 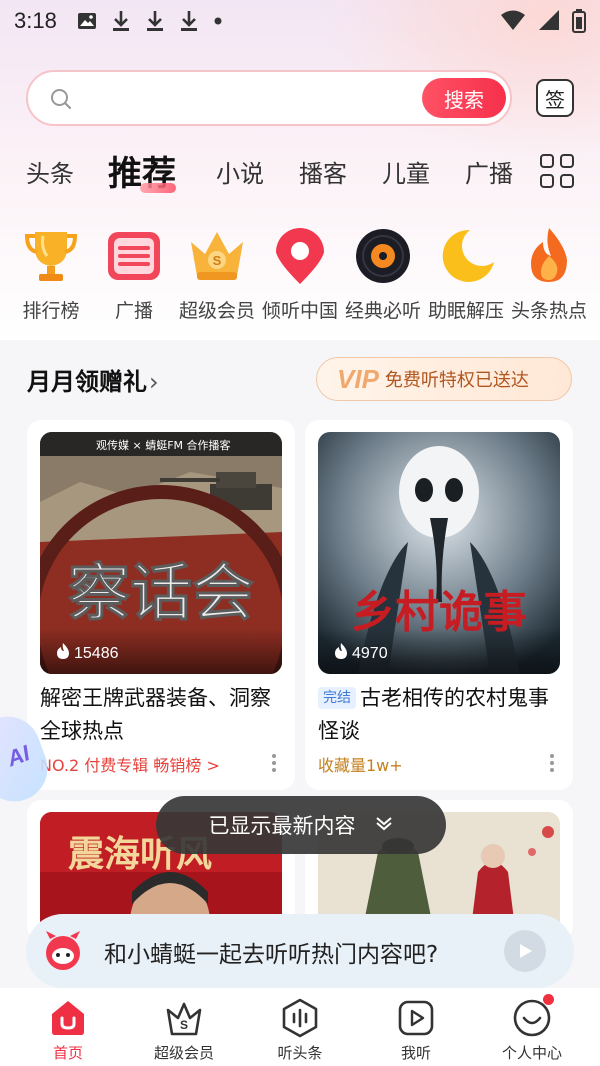 I want to click on quick-entry-super-vip: S 超级会员, so click(x=217, y=274).